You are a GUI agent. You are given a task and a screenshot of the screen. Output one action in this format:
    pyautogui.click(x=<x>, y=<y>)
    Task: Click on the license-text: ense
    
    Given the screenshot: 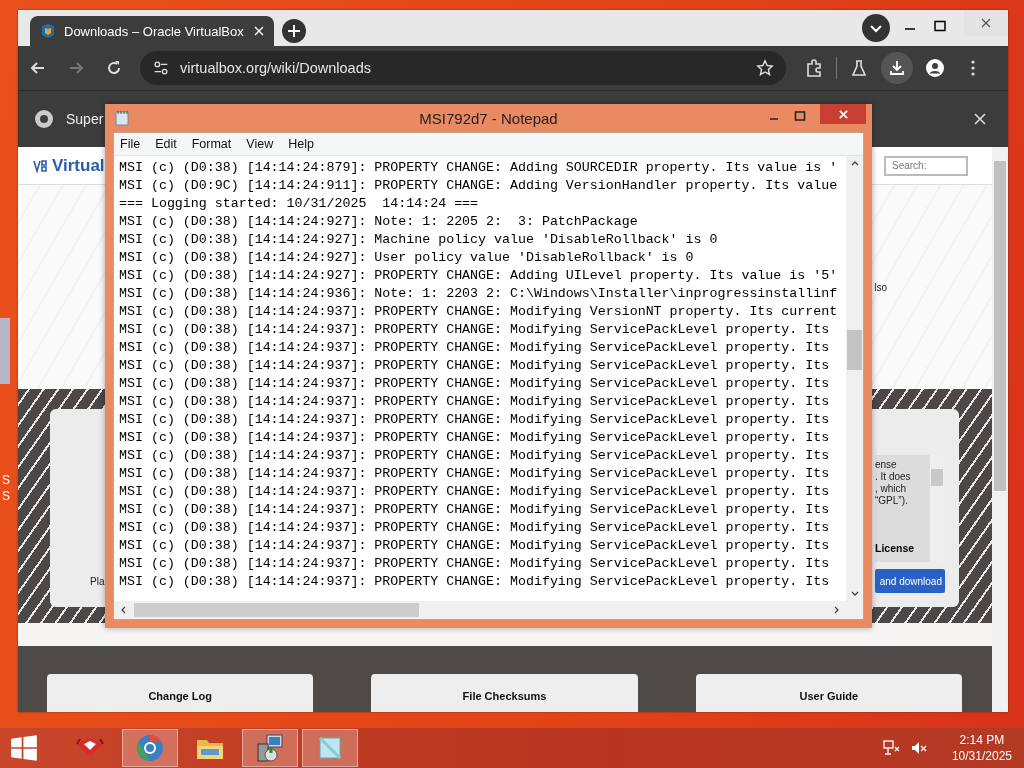 What is the action you would take?
    pyautogui.click(x=886, y=465)
    